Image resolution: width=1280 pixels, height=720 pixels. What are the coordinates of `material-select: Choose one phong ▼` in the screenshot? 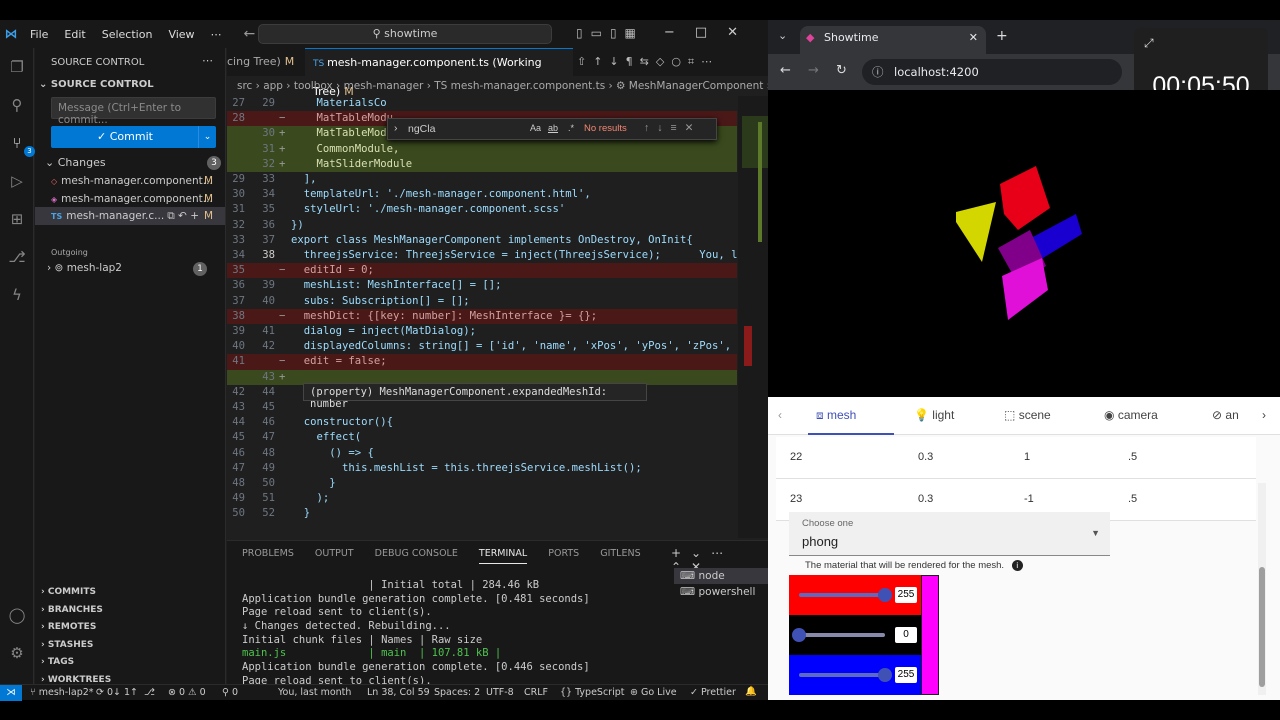 It's located at (949, 534).